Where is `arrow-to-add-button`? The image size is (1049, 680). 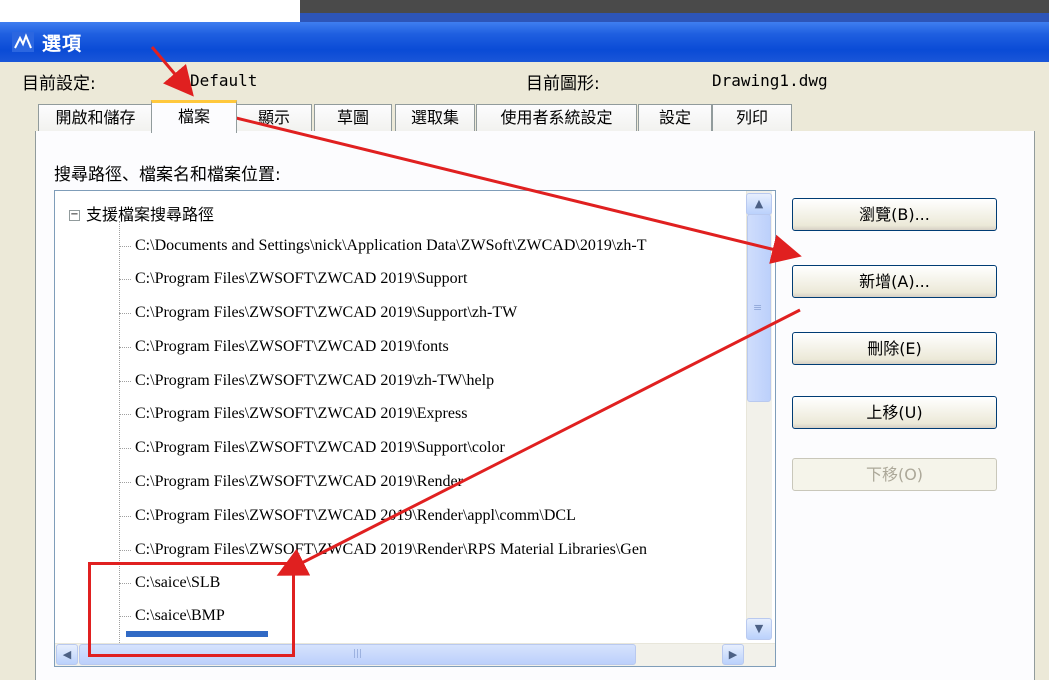 arrow-to-add-button is located at coordinates (516, 189).